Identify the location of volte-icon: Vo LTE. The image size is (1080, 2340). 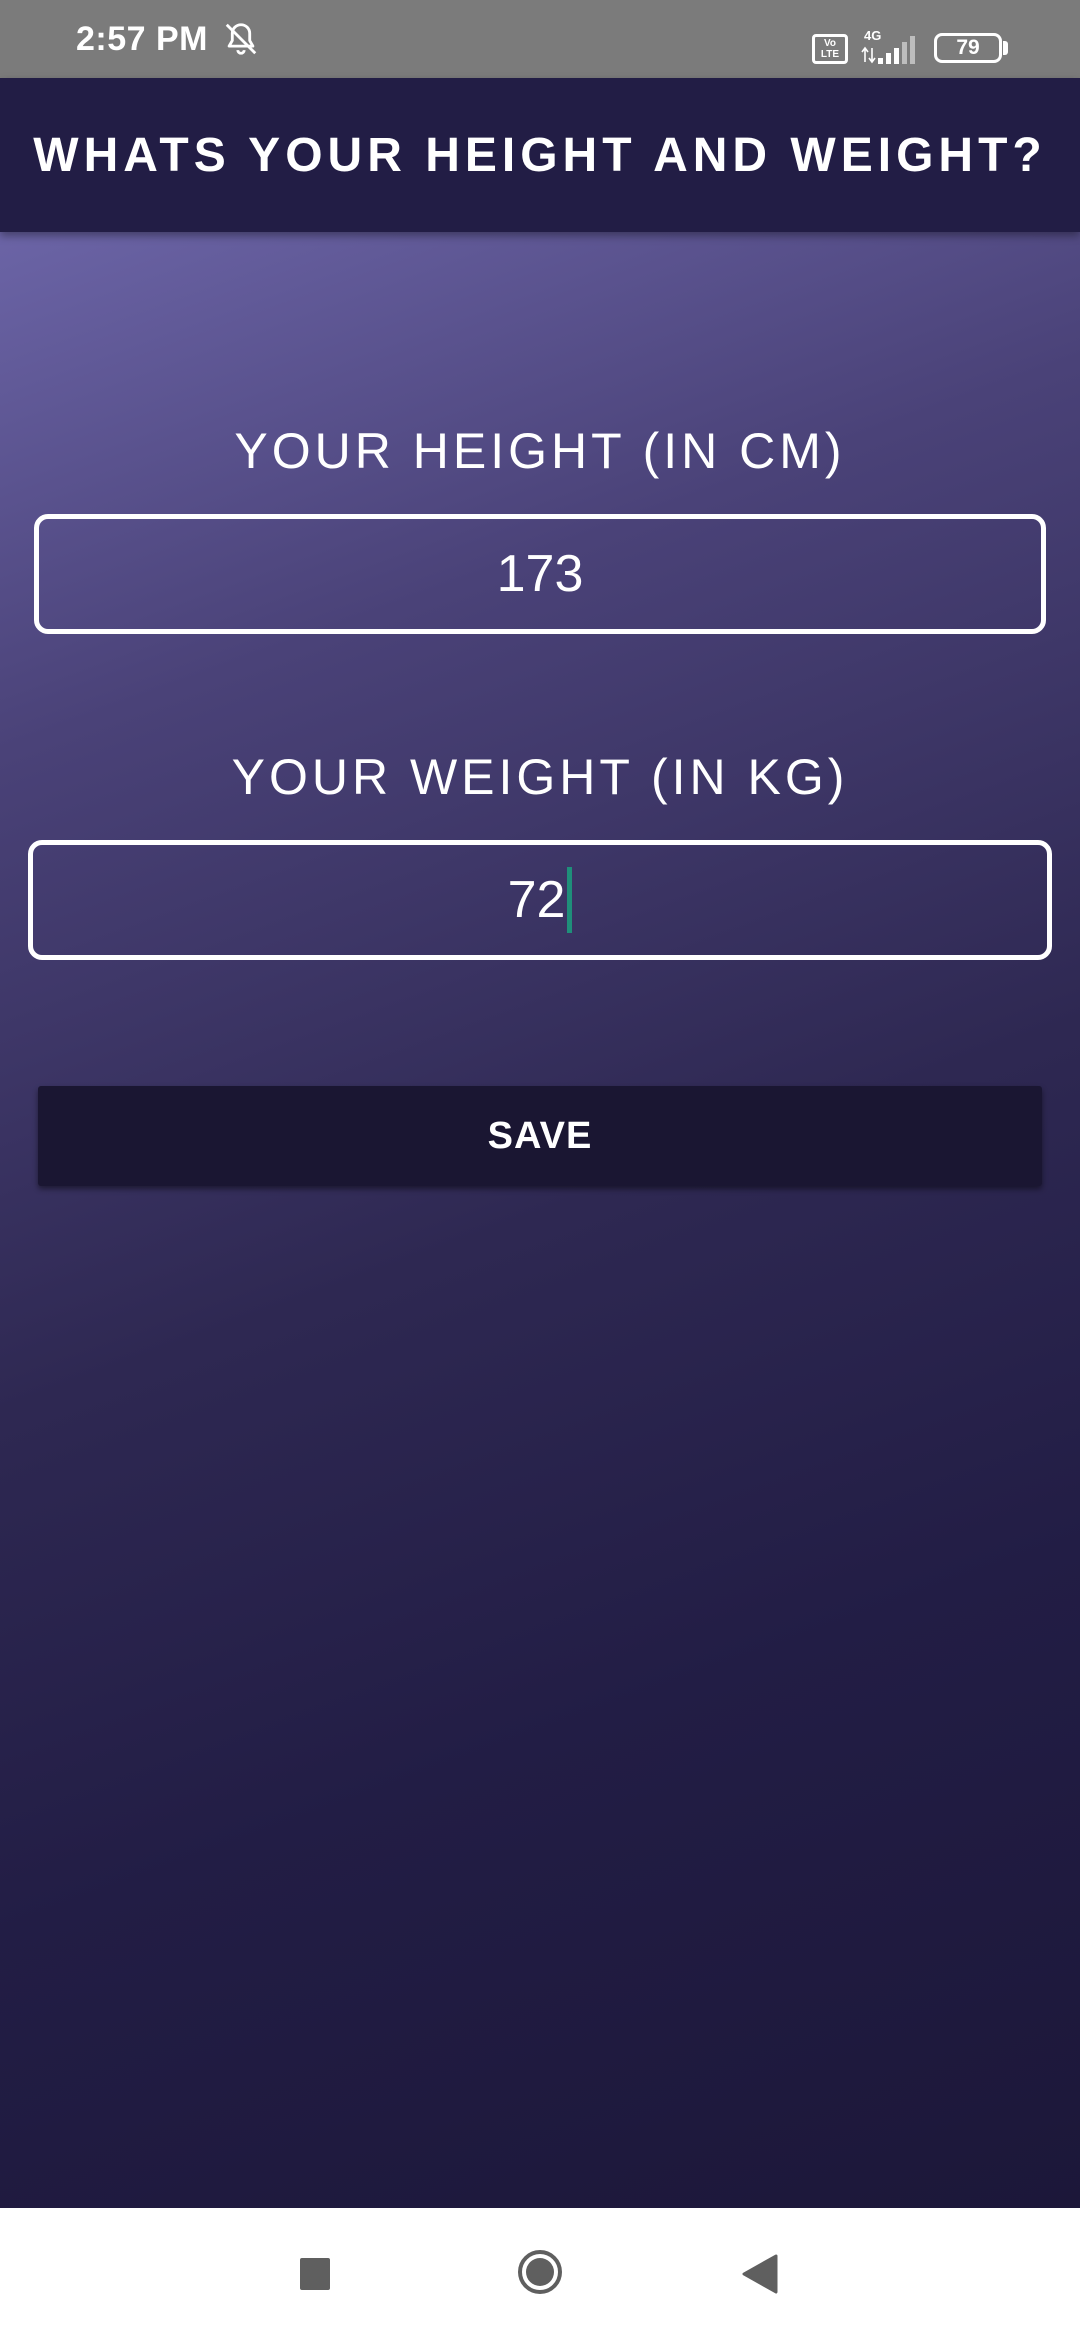
(830, 49).